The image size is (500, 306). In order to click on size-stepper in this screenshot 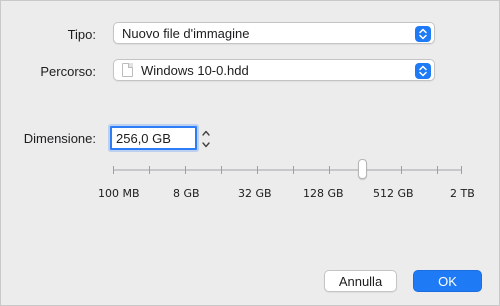, I will do `click(205, 138)`.